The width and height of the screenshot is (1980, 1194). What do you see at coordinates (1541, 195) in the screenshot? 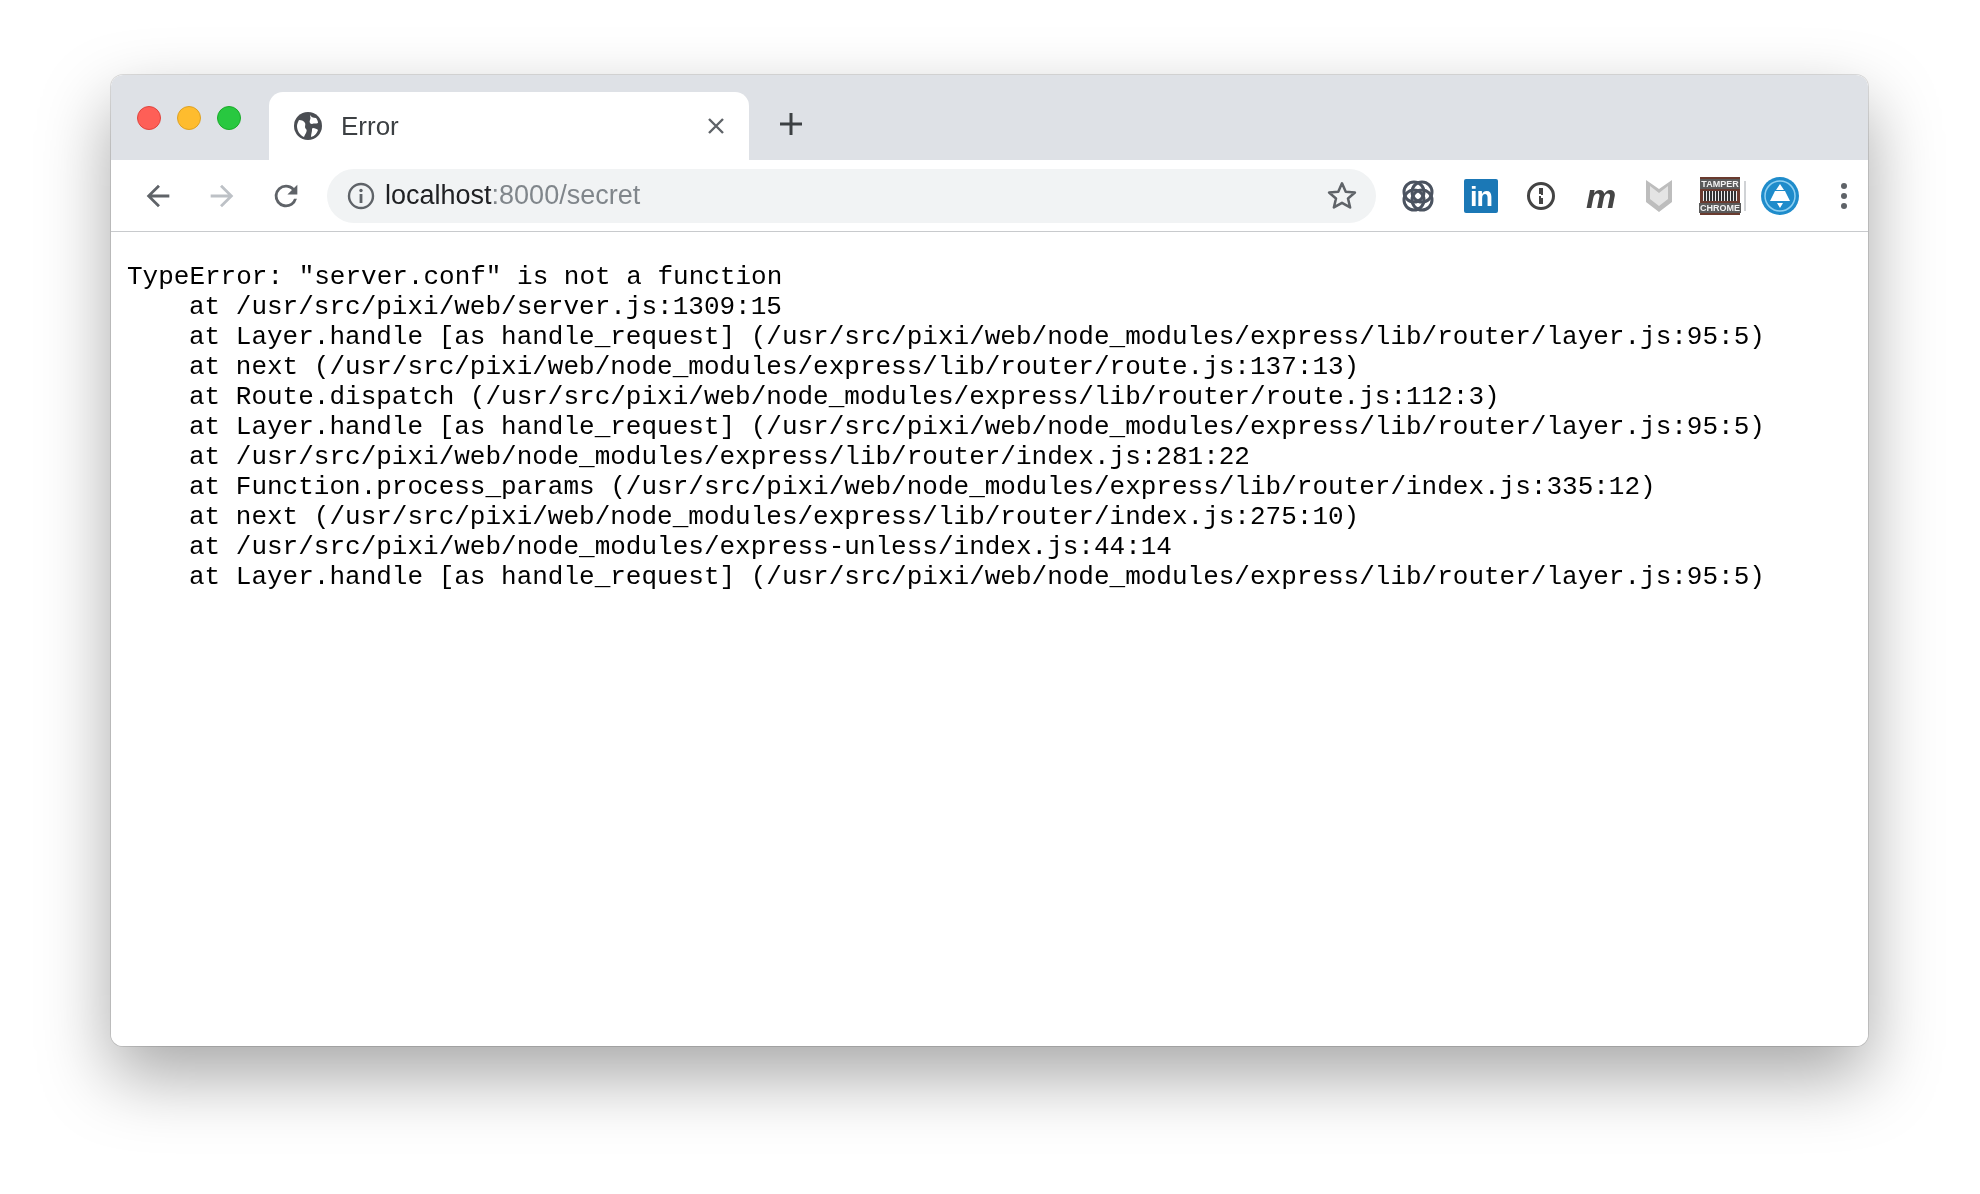
I see `keyhole-icon` at bounding box center [1541, 195].